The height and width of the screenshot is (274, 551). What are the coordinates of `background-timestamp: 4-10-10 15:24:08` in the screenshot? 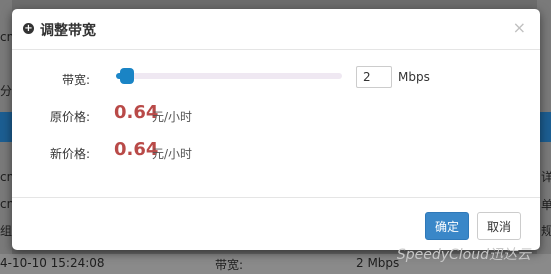 It's located at (52, 263).